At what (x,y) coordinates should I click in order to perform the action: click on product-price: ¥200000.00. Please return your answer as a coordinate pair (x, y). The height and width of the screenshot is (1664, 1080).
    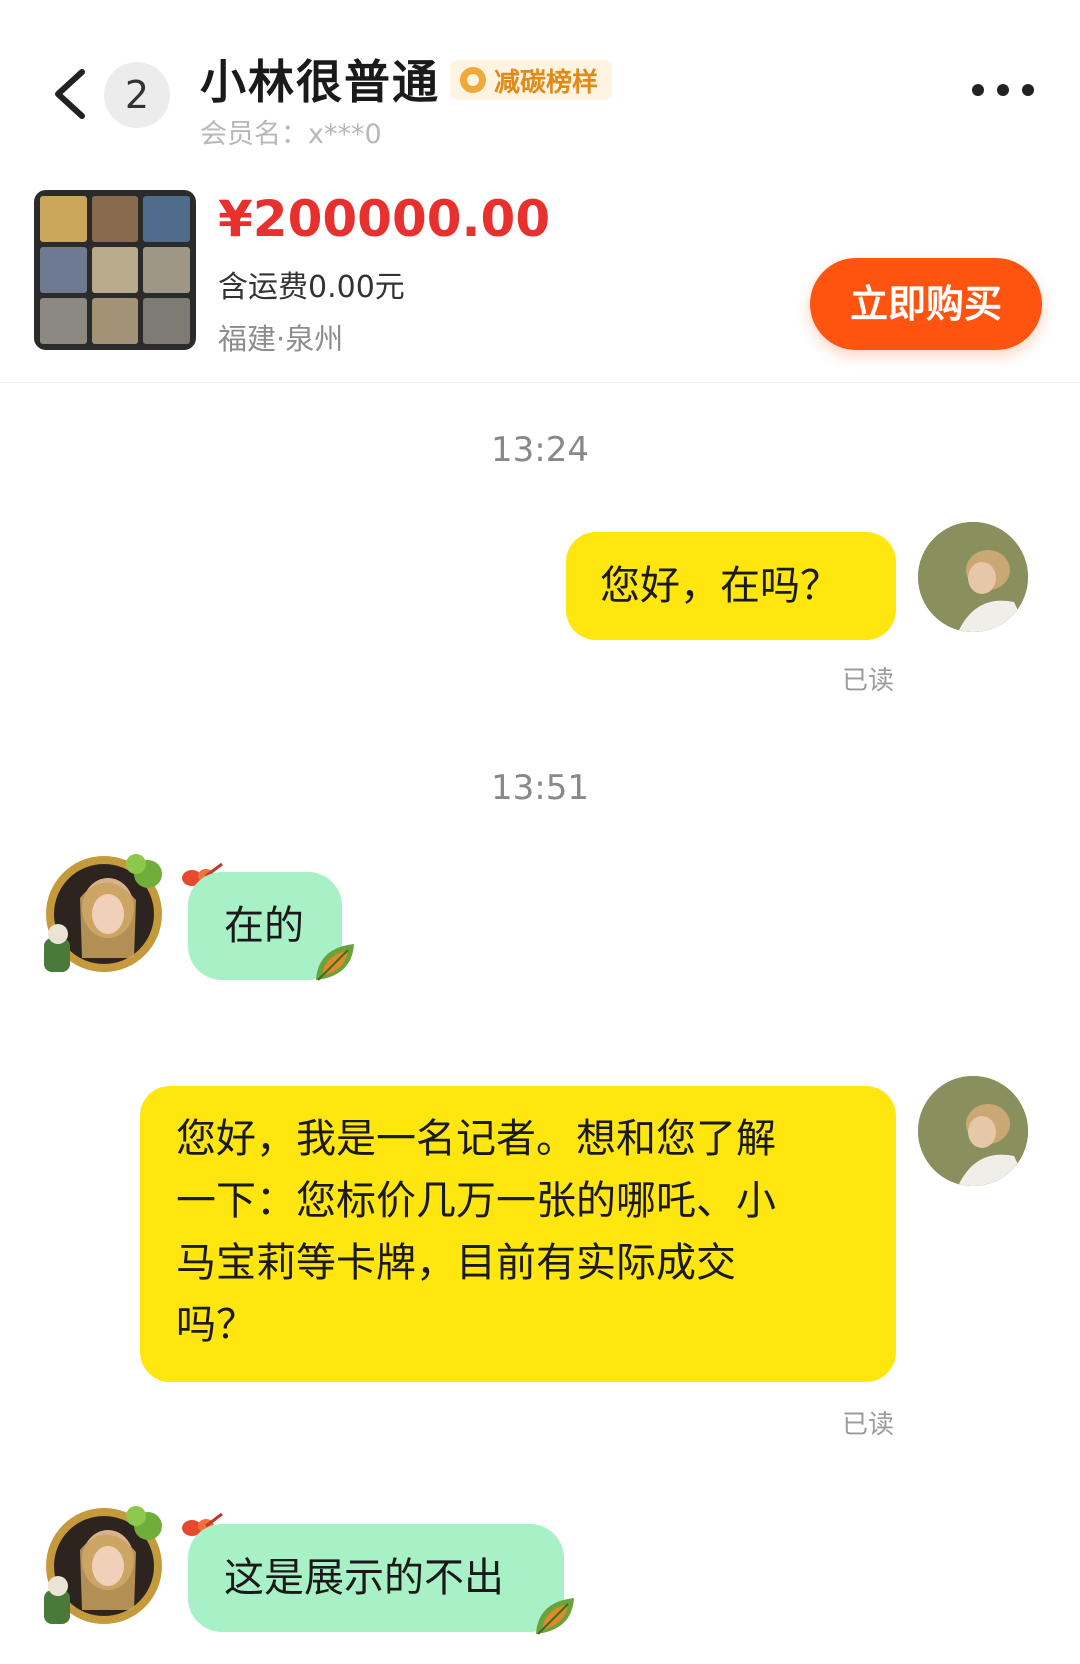
    Looking at the image, I should click on (384, 219).